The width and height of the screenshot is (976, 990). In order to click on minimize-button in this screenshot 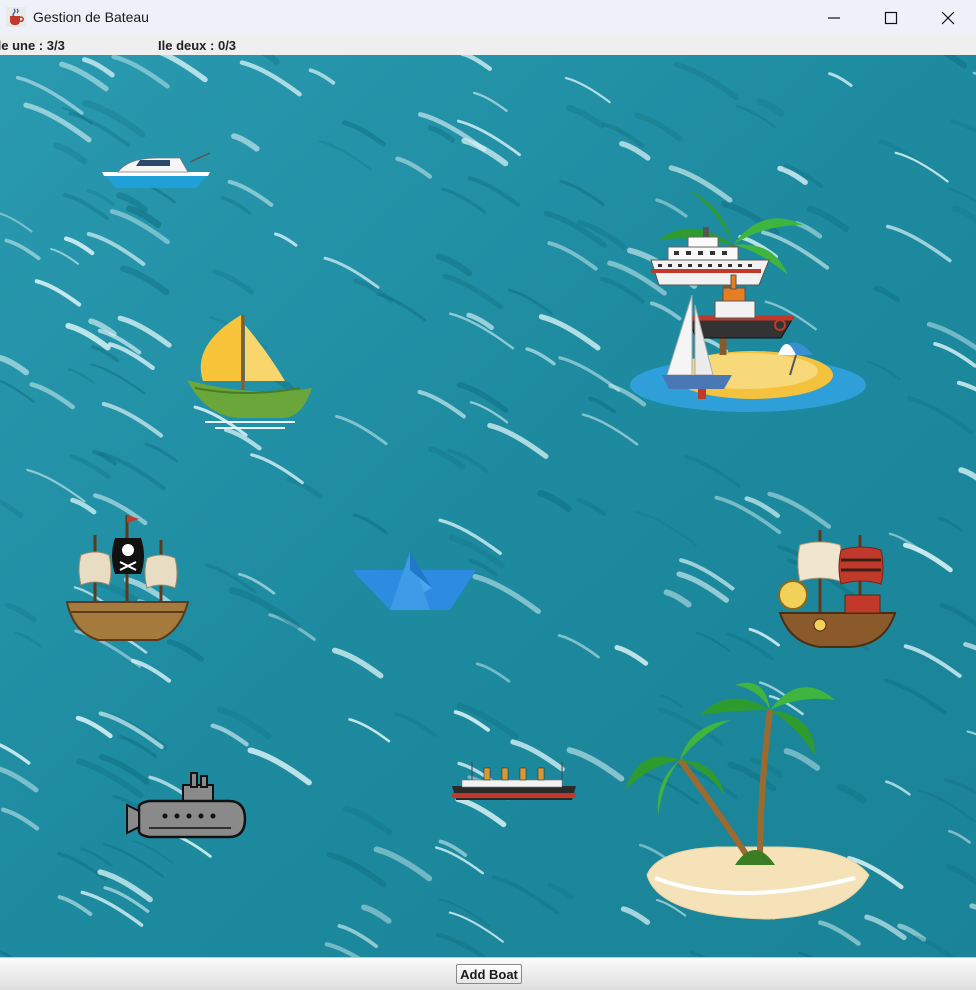, I will do `click(834, 18)`.